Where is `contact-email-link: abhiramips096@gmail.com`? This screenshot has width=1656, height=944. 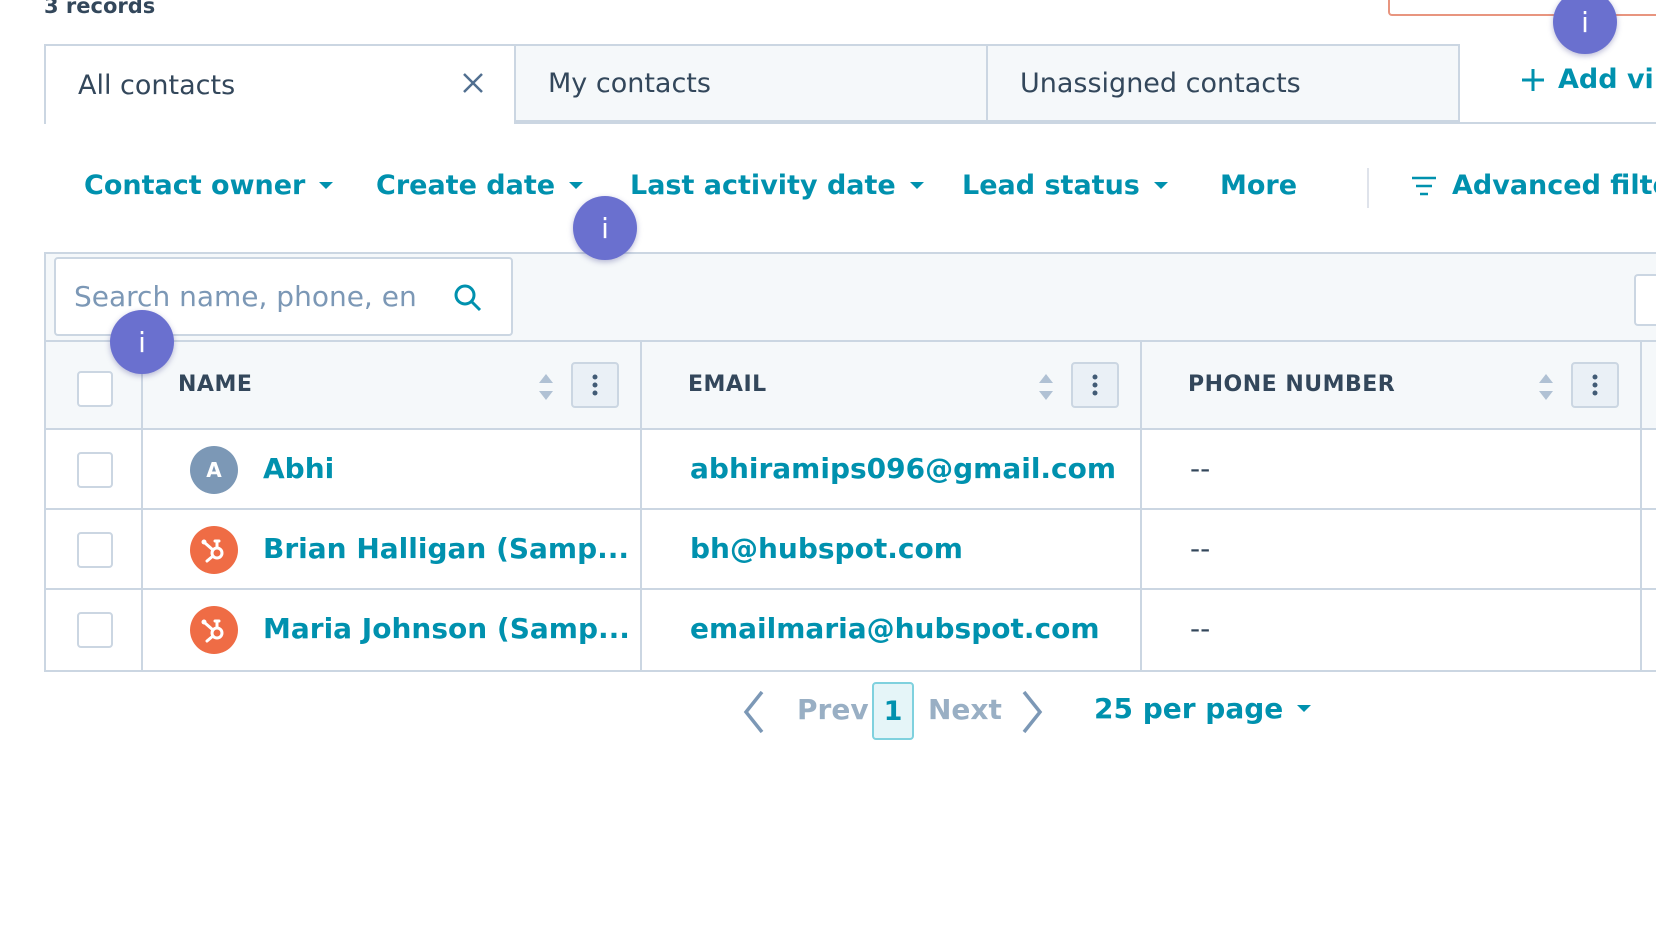
contact-email-link: abhiramips096@gmail.com is located at coordinates (903, 468).